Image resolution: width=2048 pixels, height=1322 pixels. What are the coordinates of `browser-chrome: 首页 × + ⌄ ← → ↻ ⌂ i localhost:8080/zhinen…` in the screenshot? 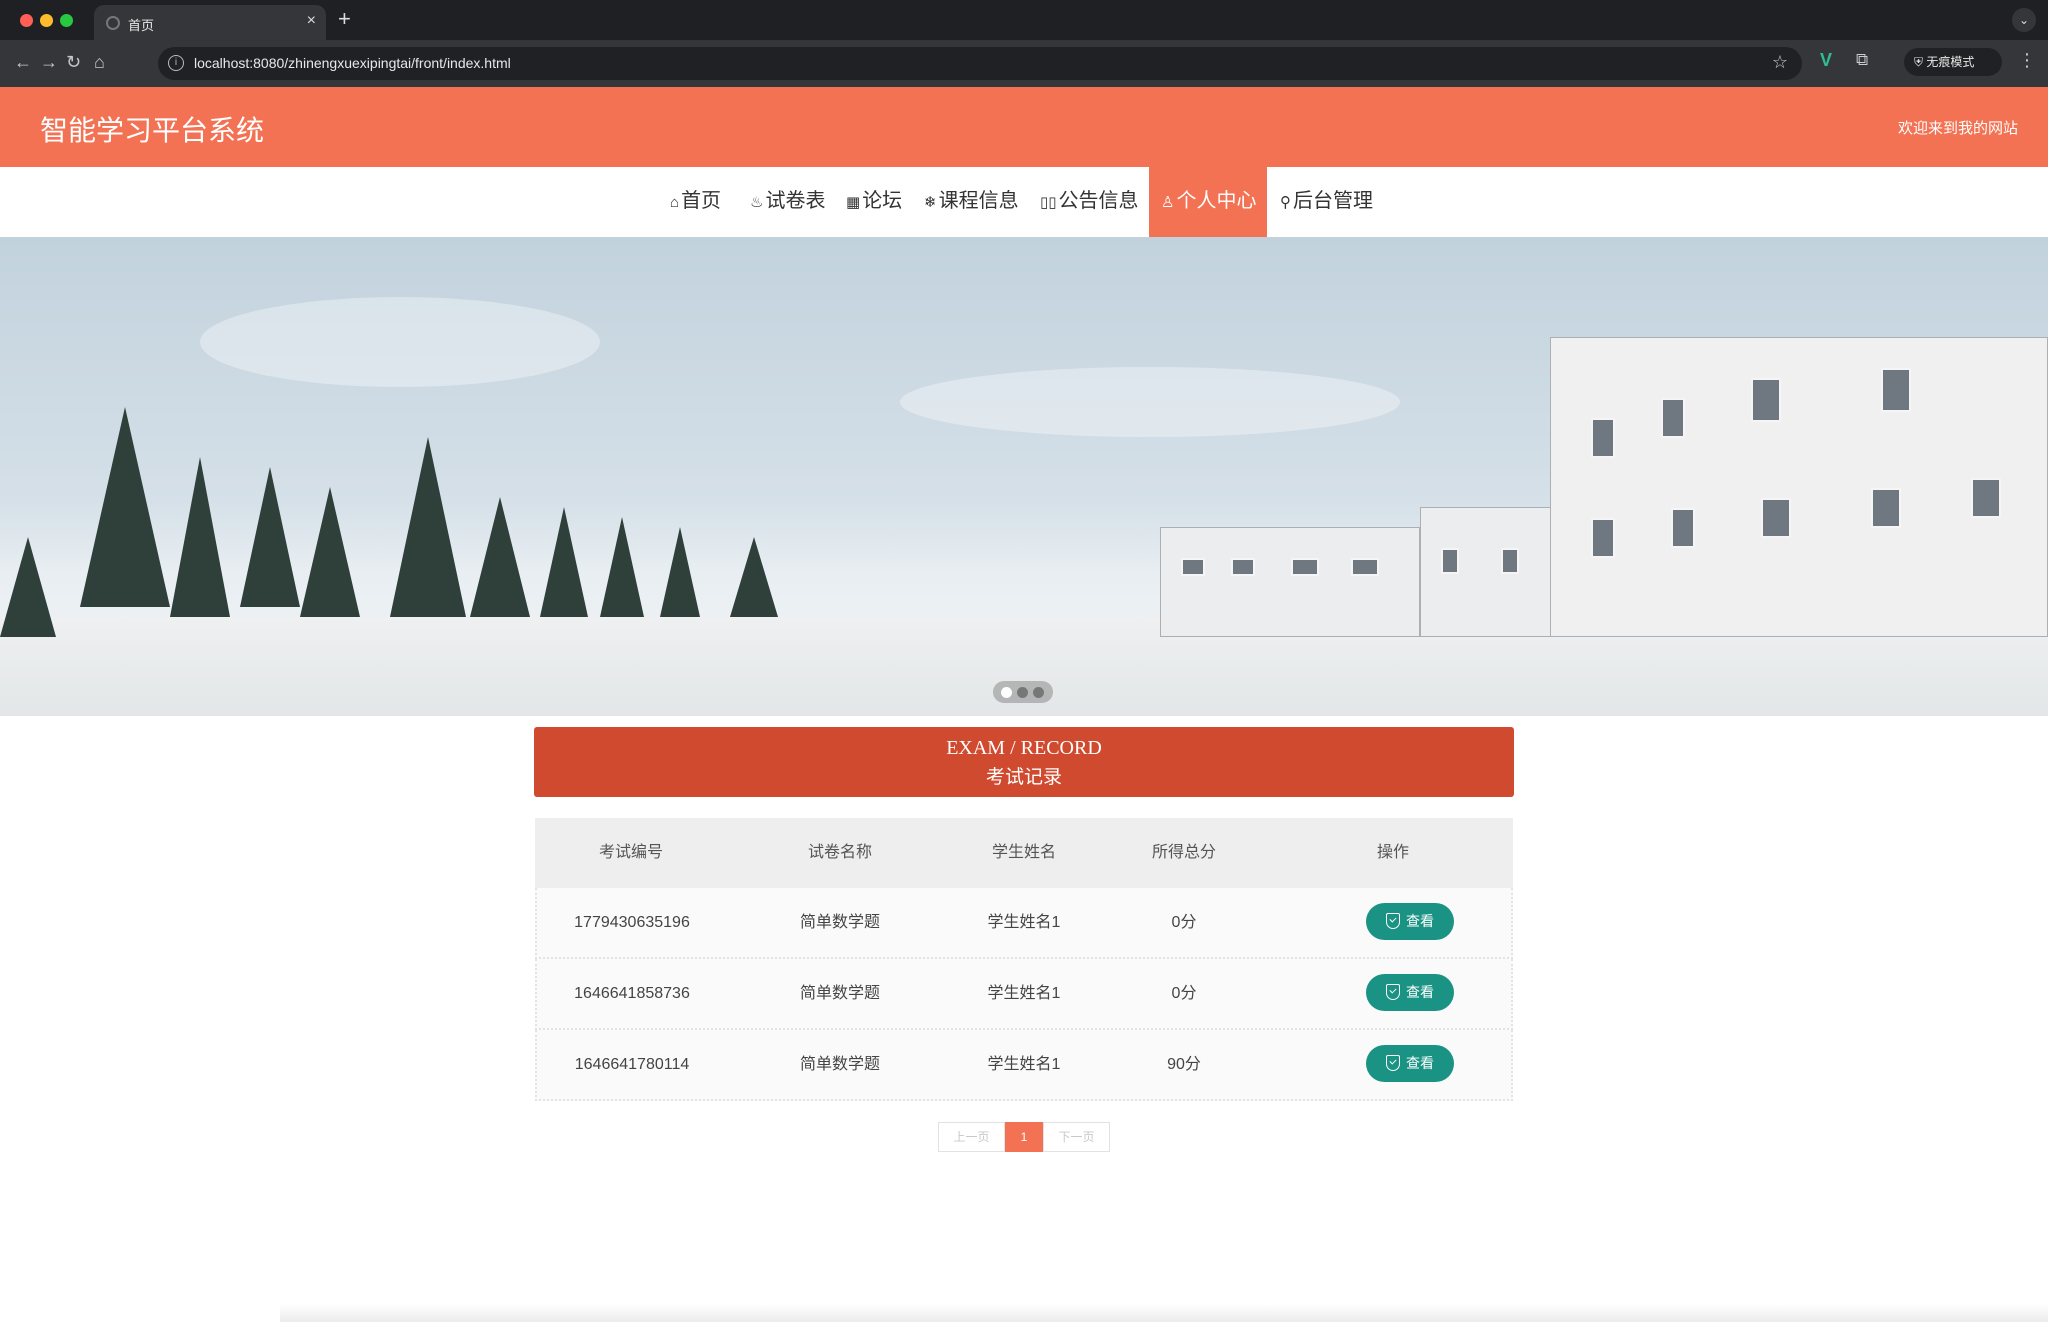 It's located at (1024, 43).